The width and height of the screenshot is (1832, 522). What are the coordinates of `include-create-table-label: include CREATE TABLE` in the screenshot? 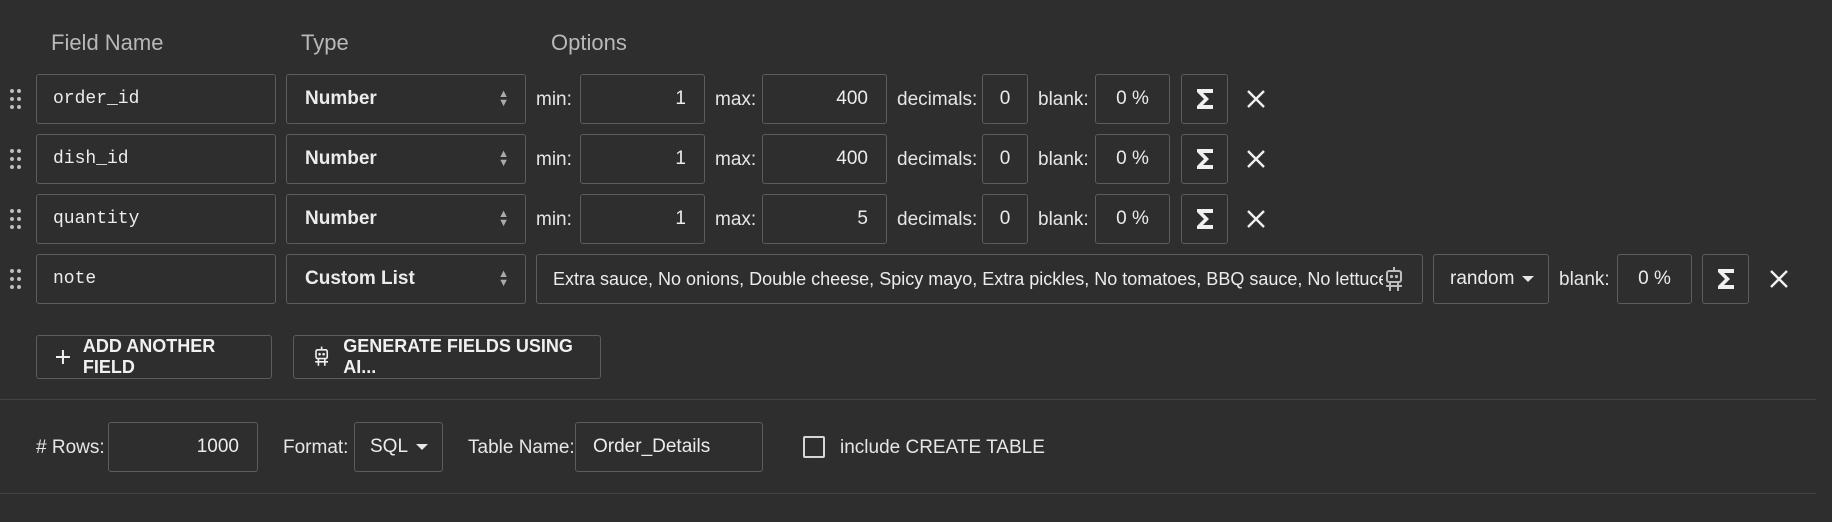 It's located at (942, 447).